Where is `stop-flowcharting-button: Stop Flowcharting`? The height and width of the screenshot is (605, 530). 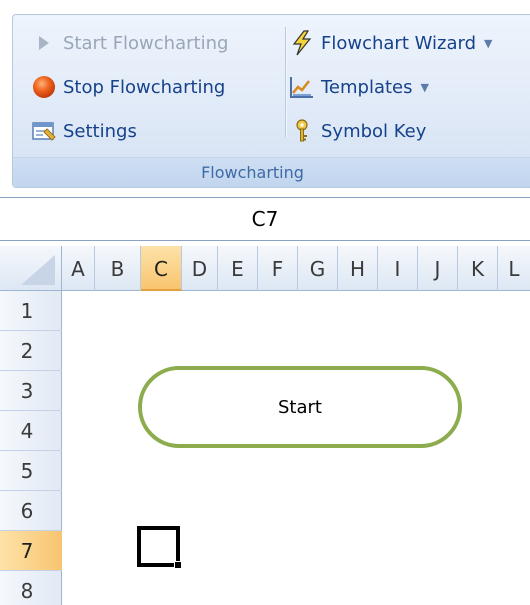
stop-flowcharting-button: Stop Flowcharting is located at coordinates (128, 87).